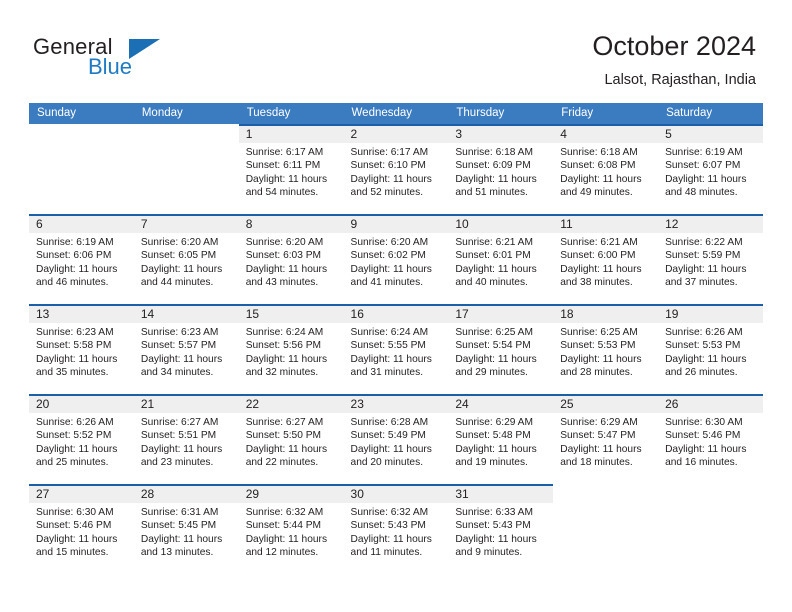  What do you see at coordinates (396, 404) in the screenshot?
I see `day-number: 23` at bounding box center [396, 404].